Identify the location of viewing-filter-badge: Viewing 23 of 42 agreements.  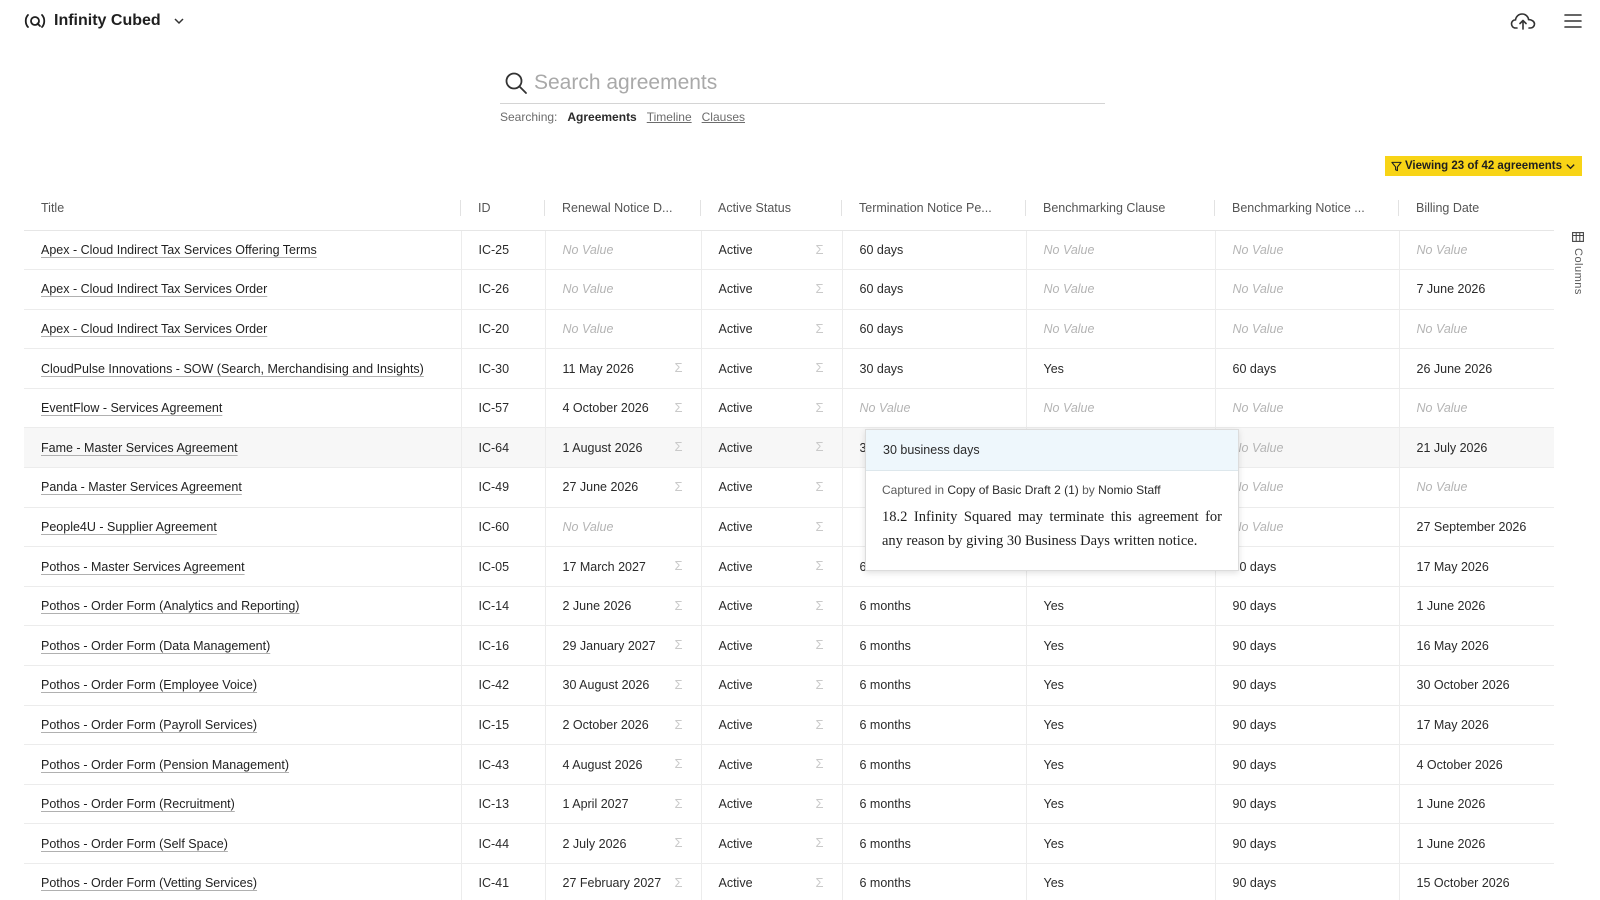
(1483, 166).